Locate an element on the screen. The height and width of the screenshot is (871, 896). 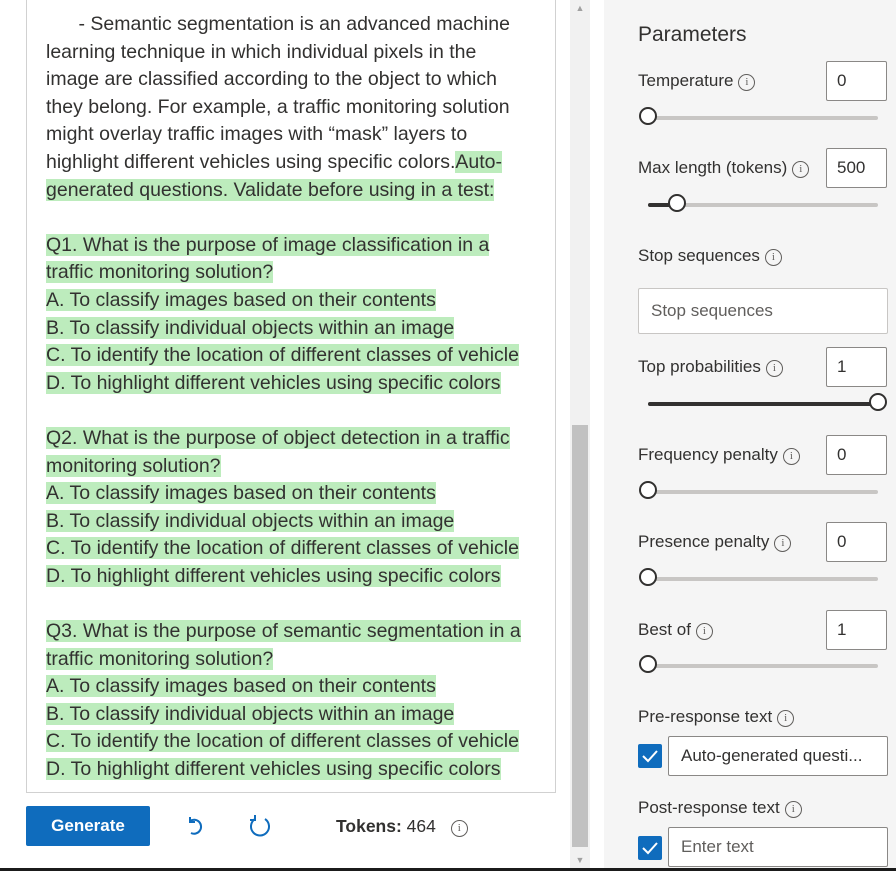
stop-sequences-label: Stop sequences i is located at coordinates (710, 256).